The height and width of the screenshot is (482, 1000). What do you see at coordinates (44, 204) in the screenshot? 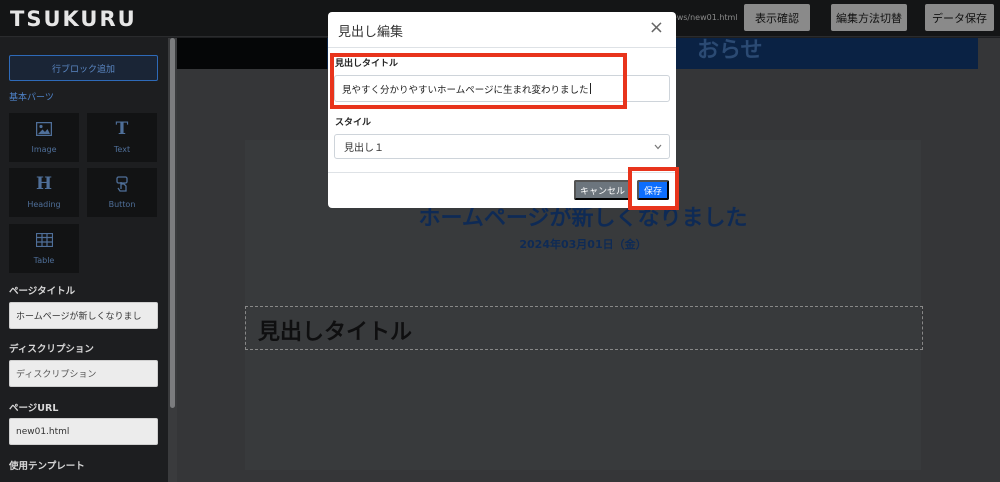
I see `part-label: Heading` at bounding box center [44, 204].